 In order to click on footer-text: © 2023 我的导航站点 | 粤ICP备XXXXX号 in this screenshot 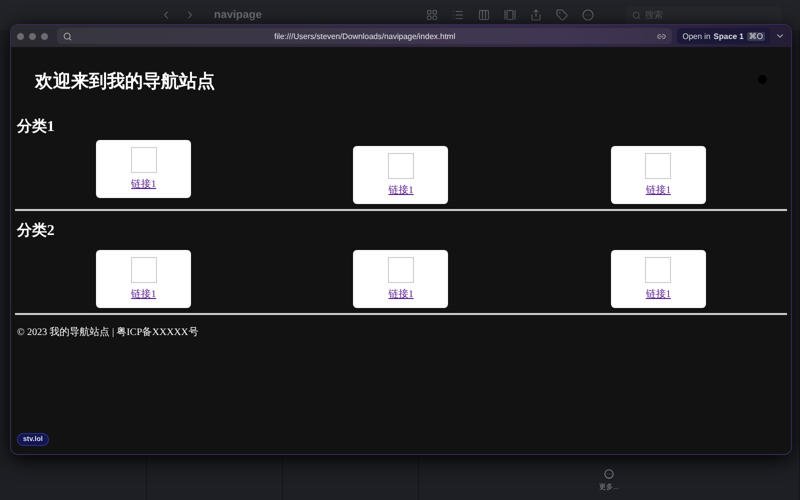, I will do `click(108, 332)`.